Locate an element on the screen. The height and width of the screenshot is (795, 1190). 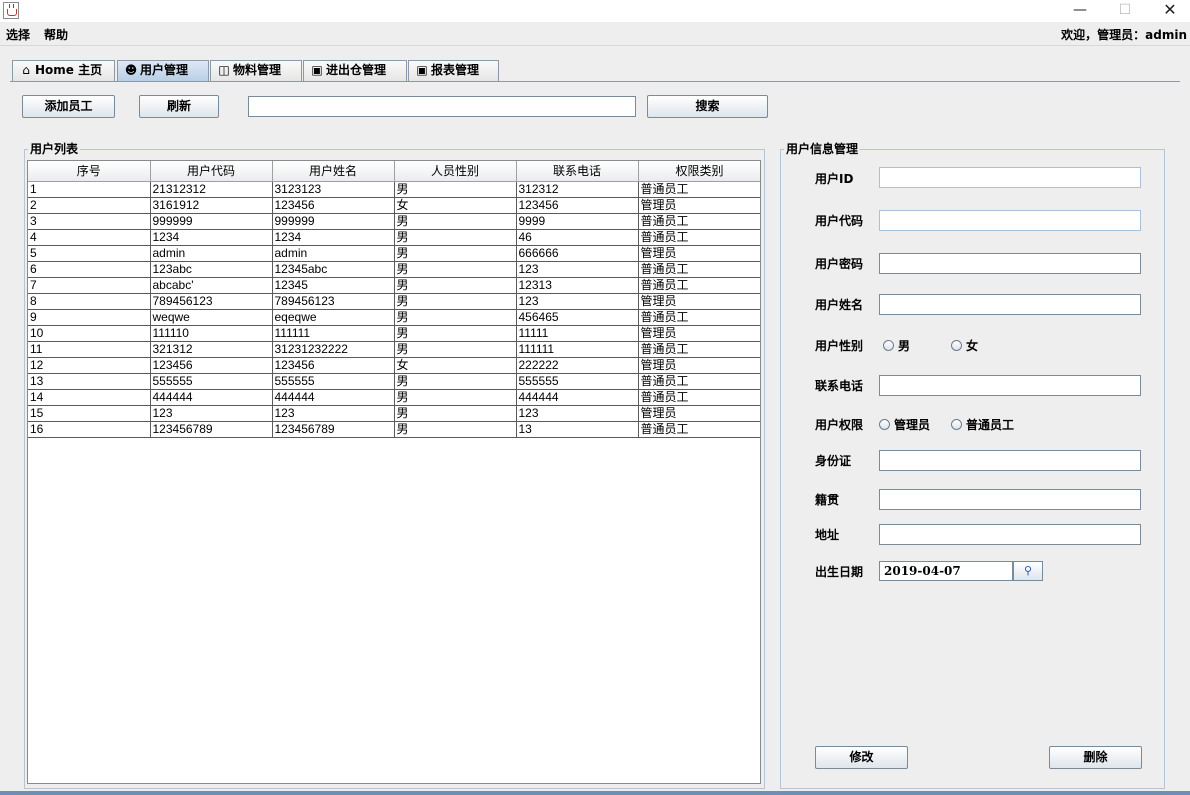
radio-circle-icon is located at coordinates (888, 345).